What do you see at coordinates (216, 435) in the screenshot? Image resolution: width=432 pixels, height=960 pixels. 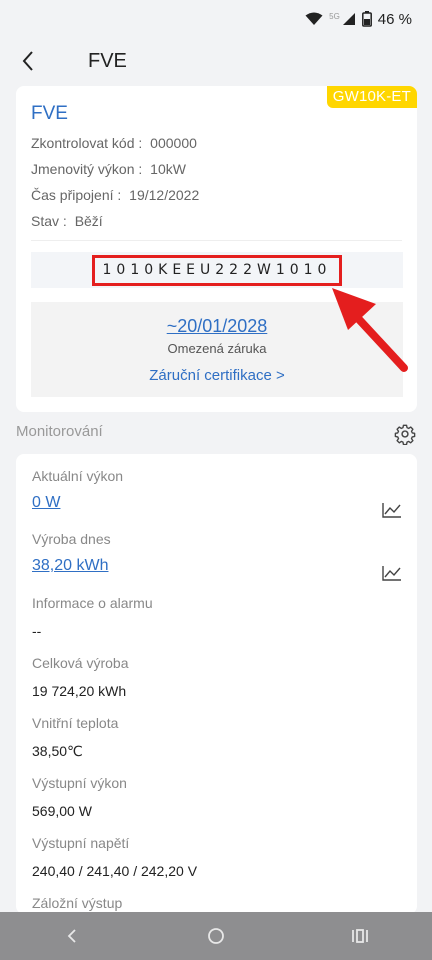 I see `monitoring-header: Monitorování` at bounding box center [216, 435].